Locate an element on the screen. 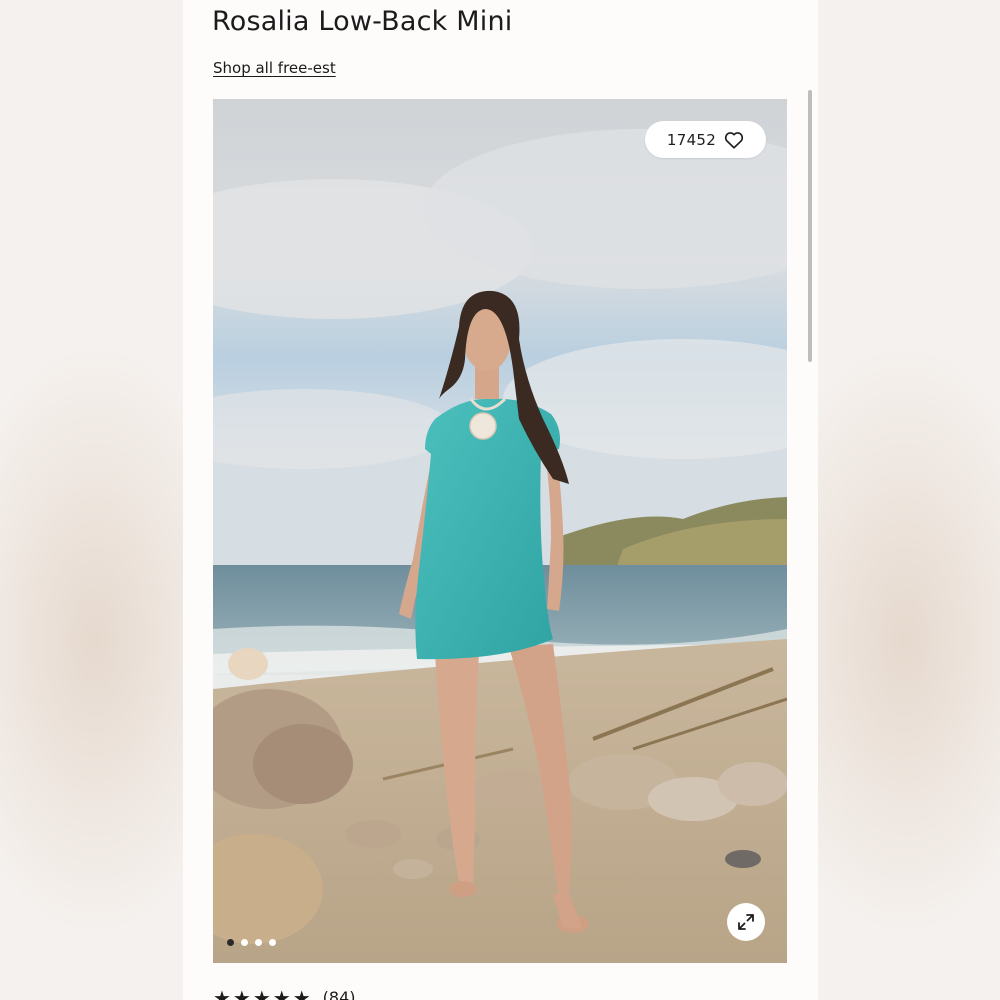 The height and width of the screenshot is (1000, 1000). scrollbar is located at coordinates (810, 226).